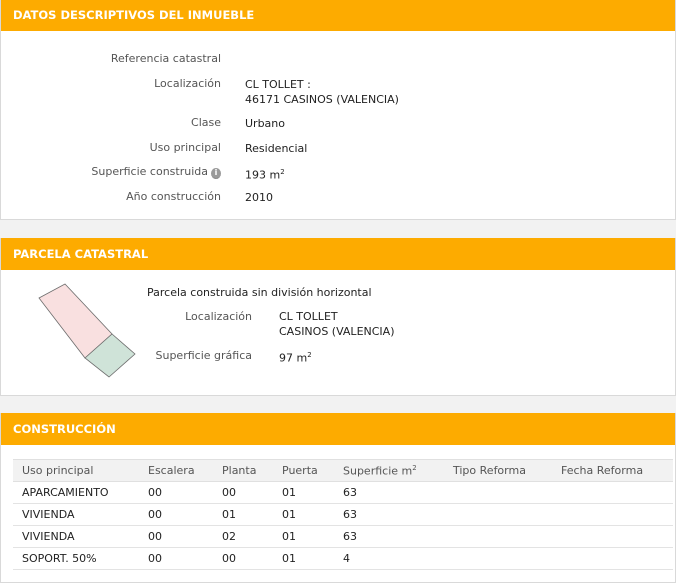 The height and width of the screenshot is (583, 676). Describe the element at coordinates (378, 471) in the screenshot. I see `col-superficie: Superficie m` at that location.